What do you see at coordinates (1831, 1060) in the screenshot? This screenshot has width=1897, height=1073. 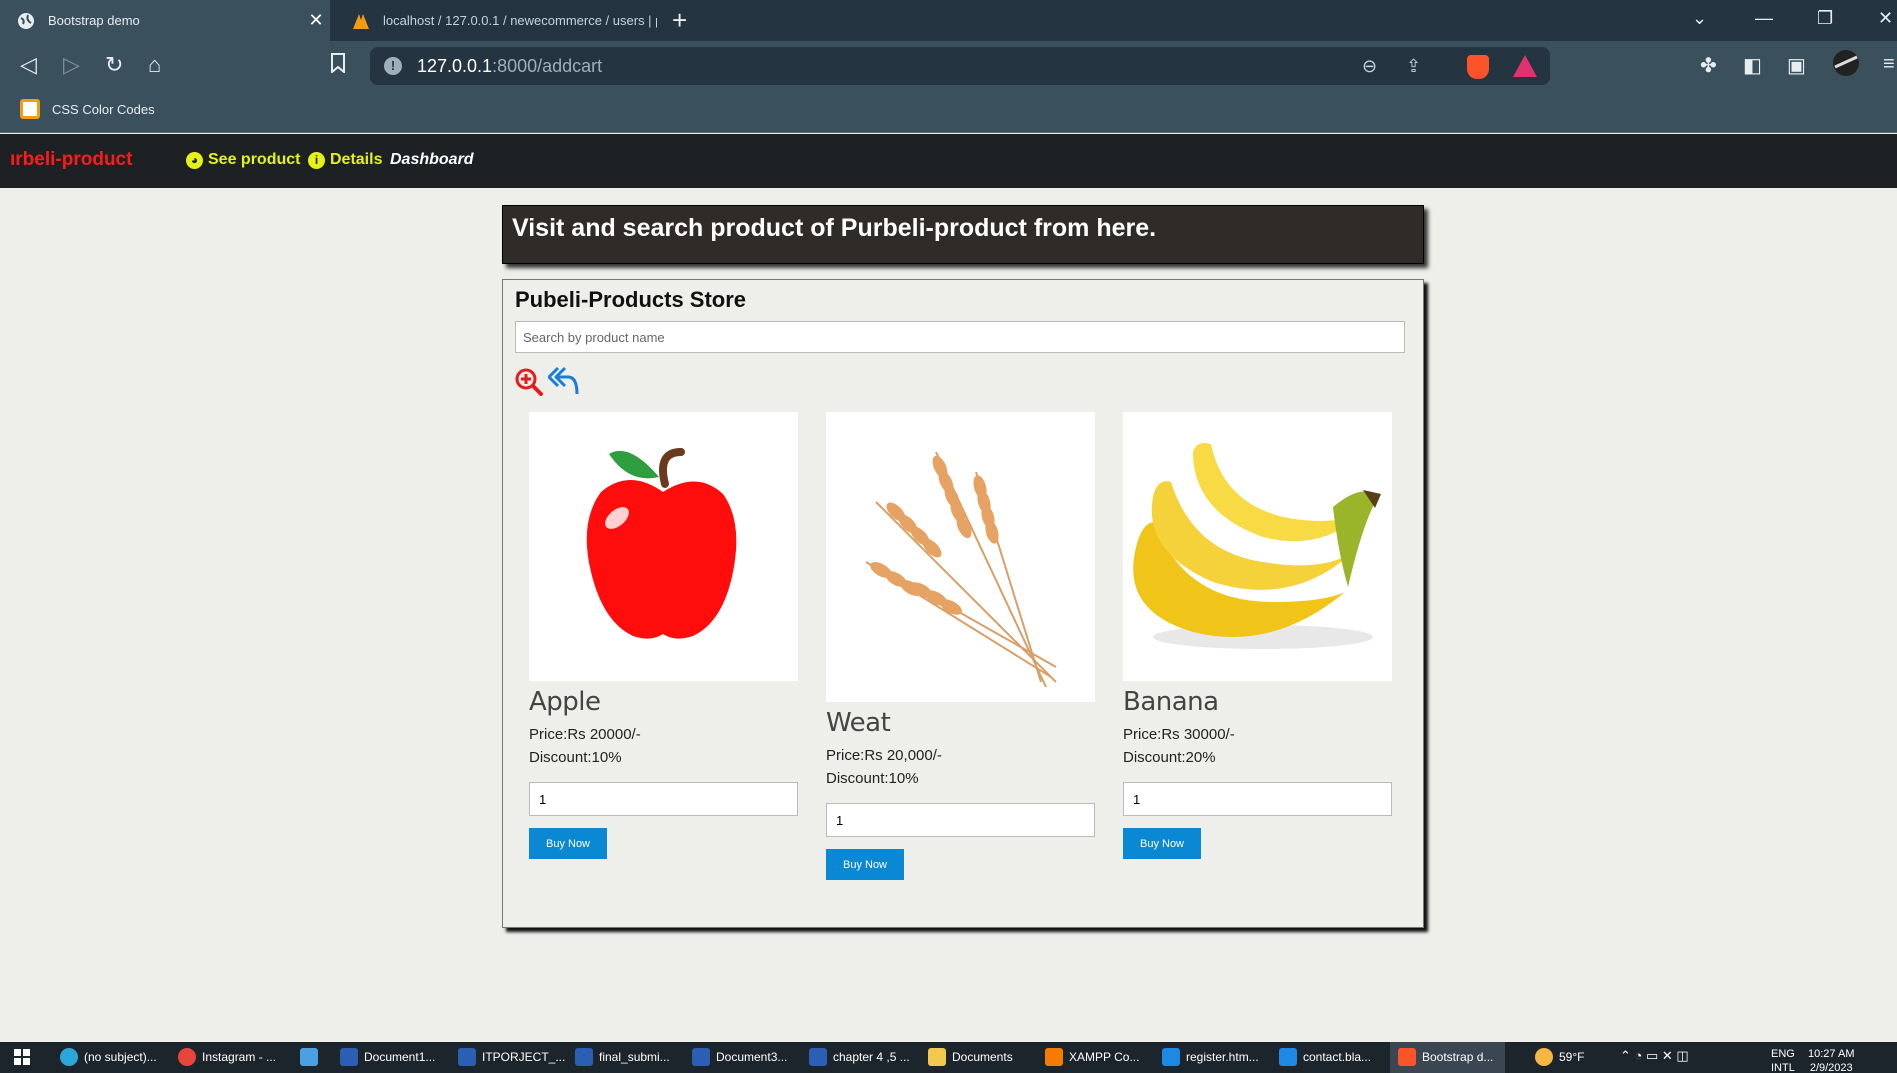 I see `clock: 10:27 AM 2/9/2023` at bounding box center [1831, 1060].